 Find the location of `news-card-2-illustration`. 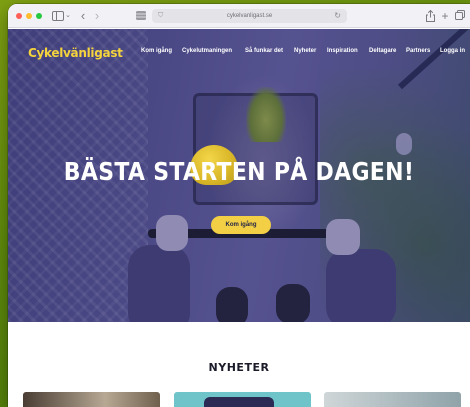

news-card-2-illustration is located at coordinates (239, 402).